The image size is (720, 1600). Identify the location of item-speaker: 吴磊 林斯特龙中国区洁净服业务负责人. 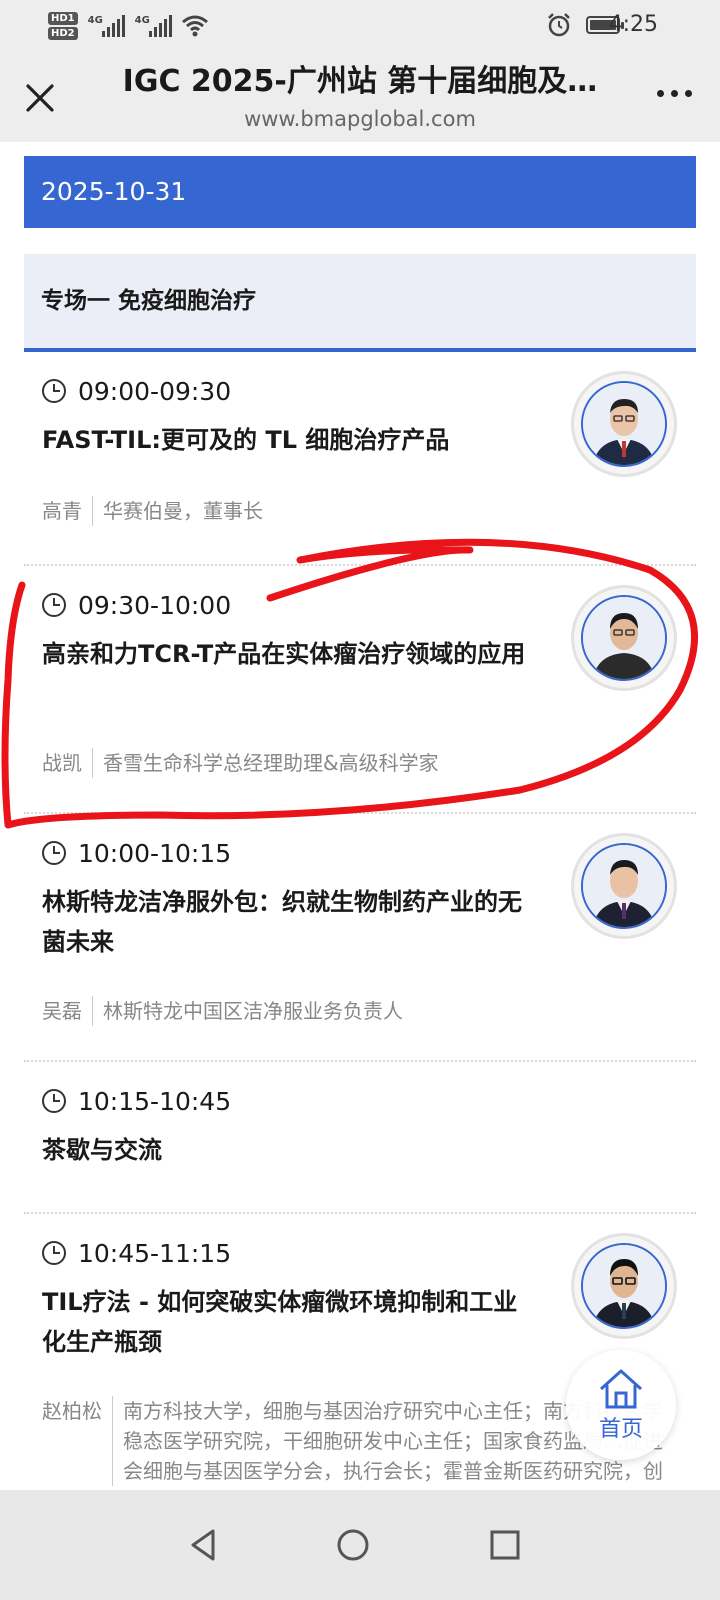
(222, 1011).